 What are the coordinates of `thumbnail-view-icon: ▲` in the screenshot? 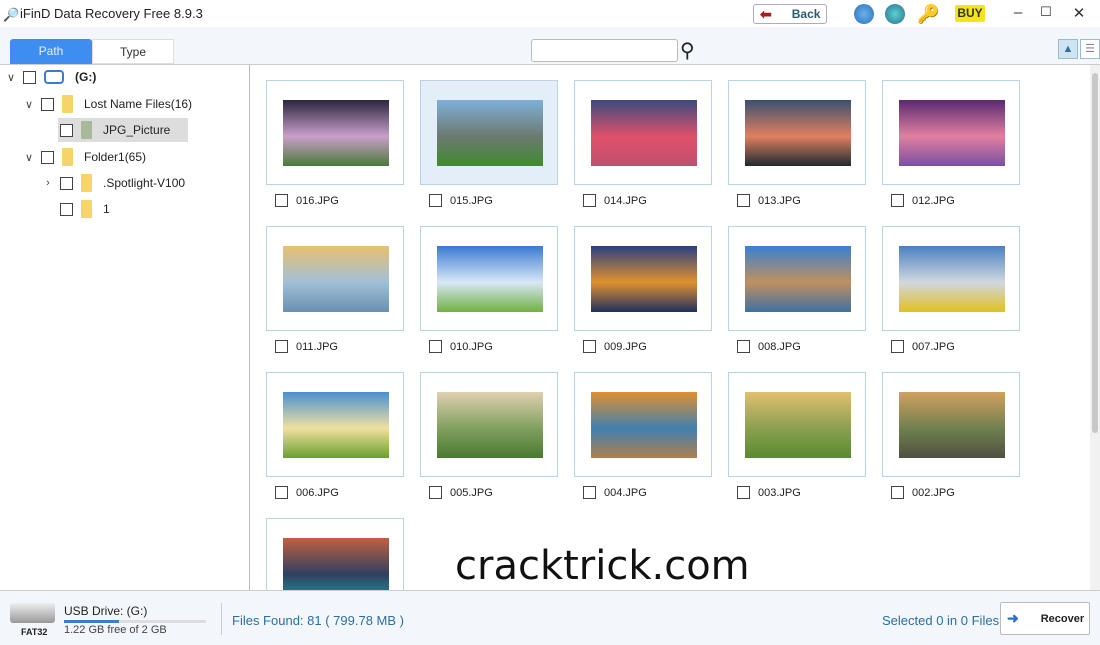 It's located at (1068, 49).